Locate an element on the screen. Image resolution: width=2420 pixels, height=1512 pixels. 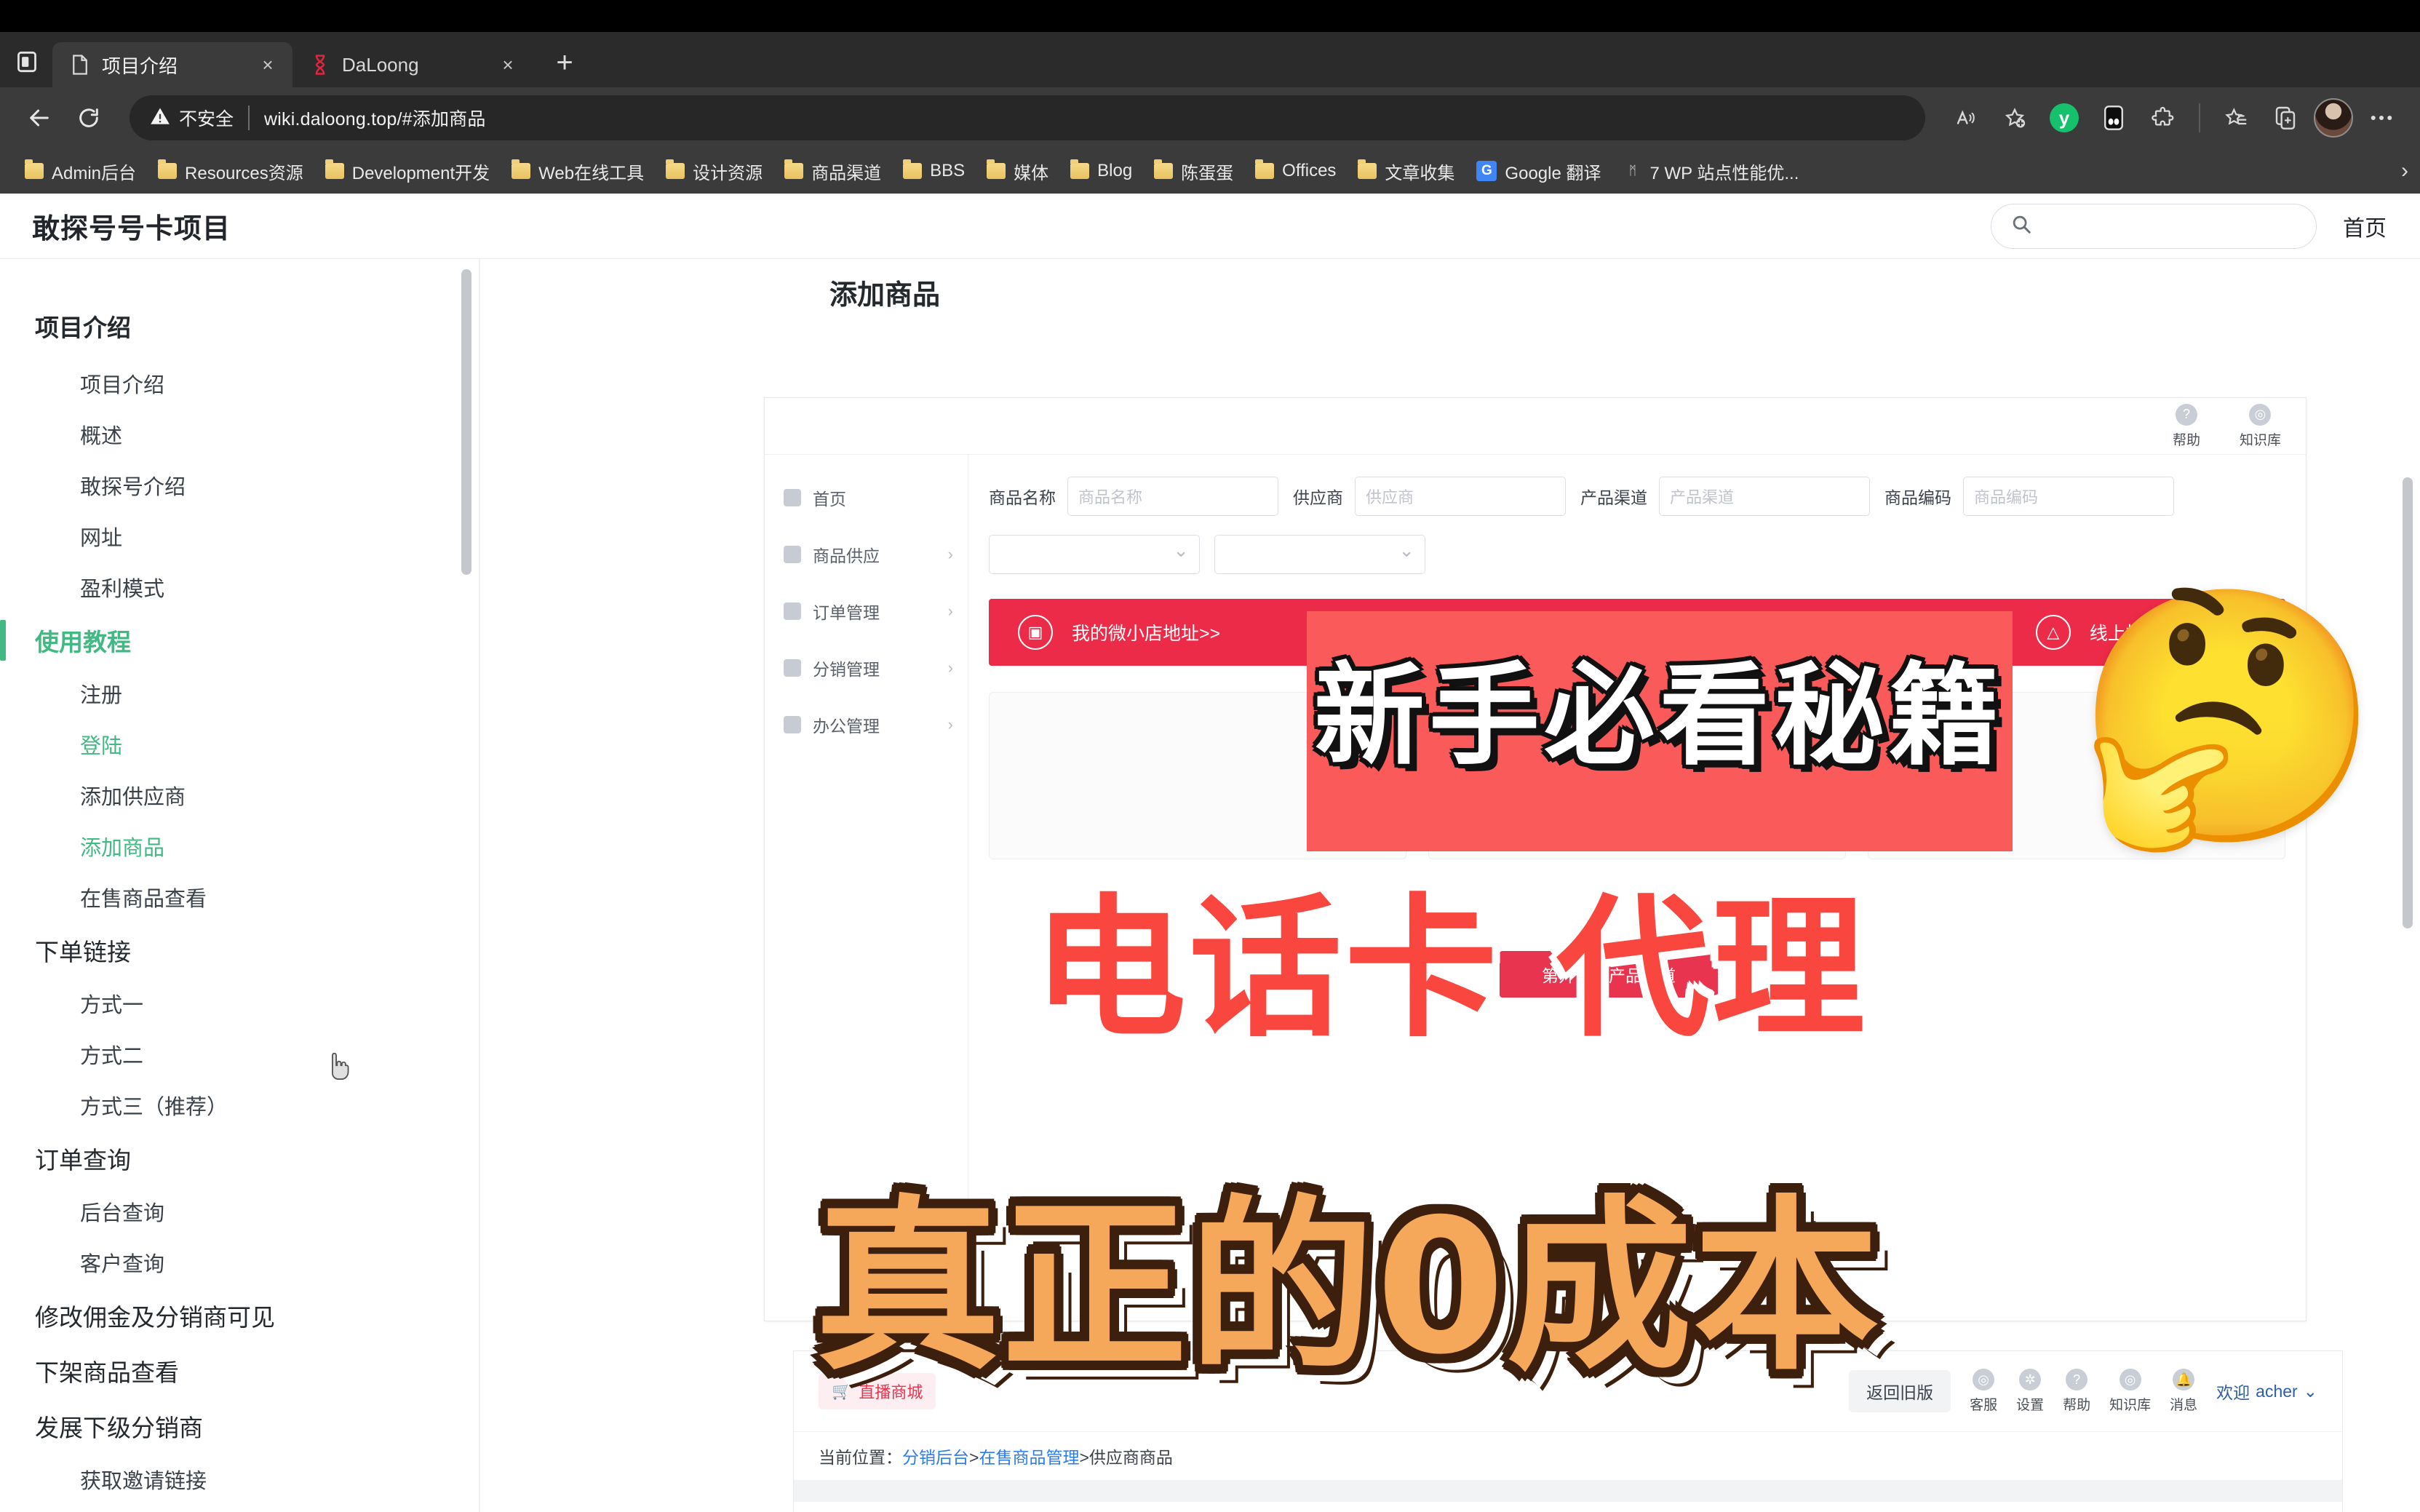
read-aloud-icon is located at coordinates (1965, 118).